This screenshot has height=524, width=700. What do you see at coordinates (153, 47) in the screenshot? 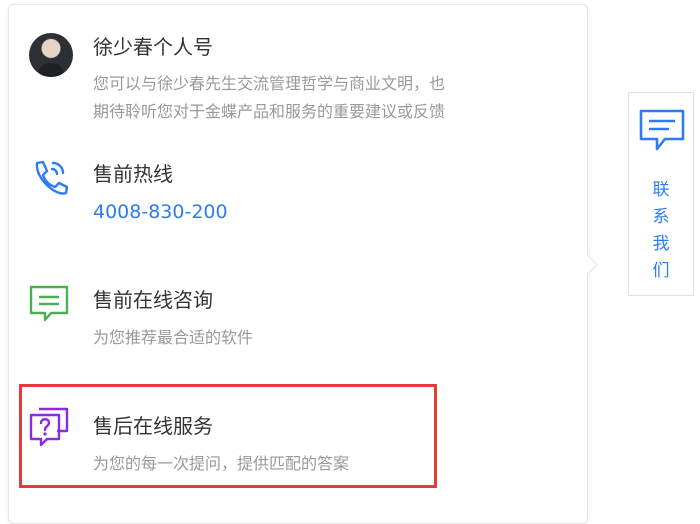
I see `personal-account-title: 徐少春个人号` at bounding box center [153, 47].